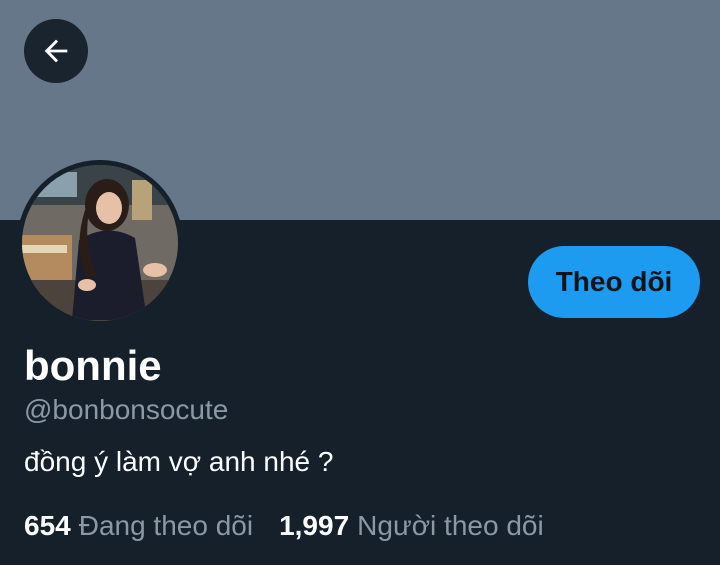  Describe the element at coordinates (47, 525) in the screenshot. I see `following-count: 654` at that location.